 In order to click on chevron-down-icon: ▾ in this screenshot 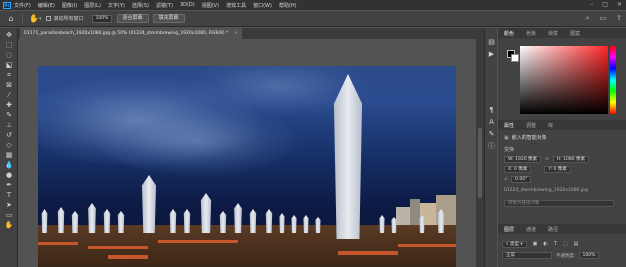, I will do `click(40, 19)`.